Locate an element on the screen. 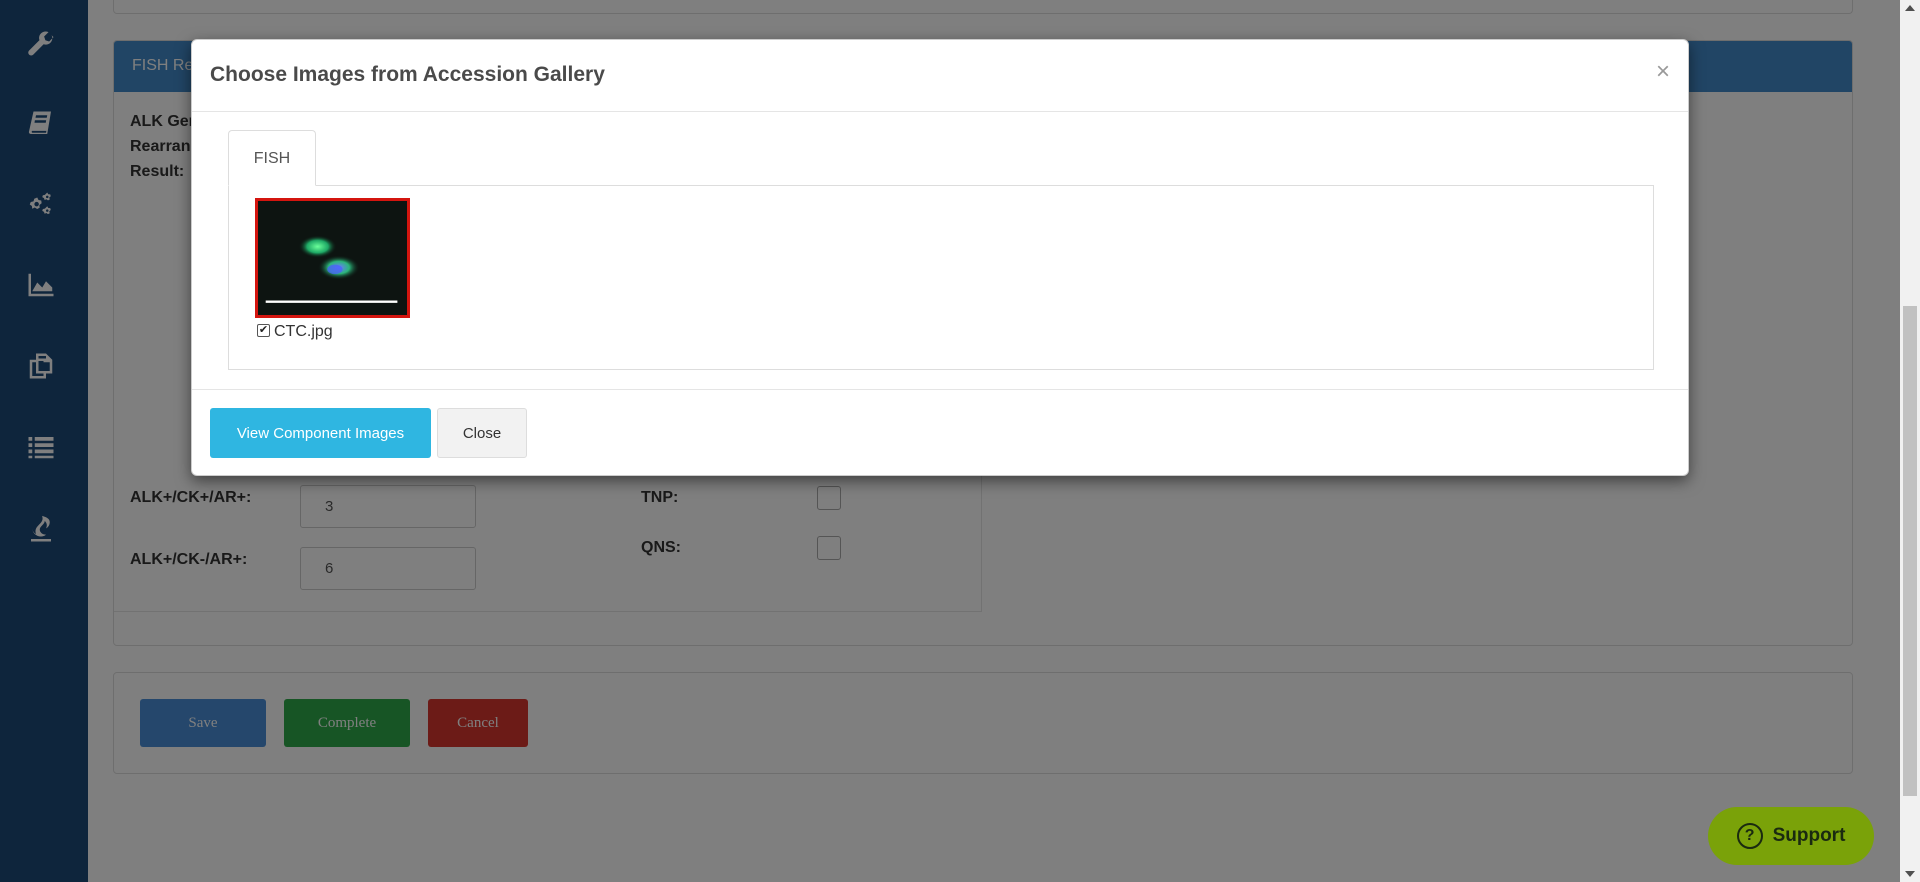 The width and height of the screenshot is (1920, 882). support-label: Support is located at coordinates (1809, 835).